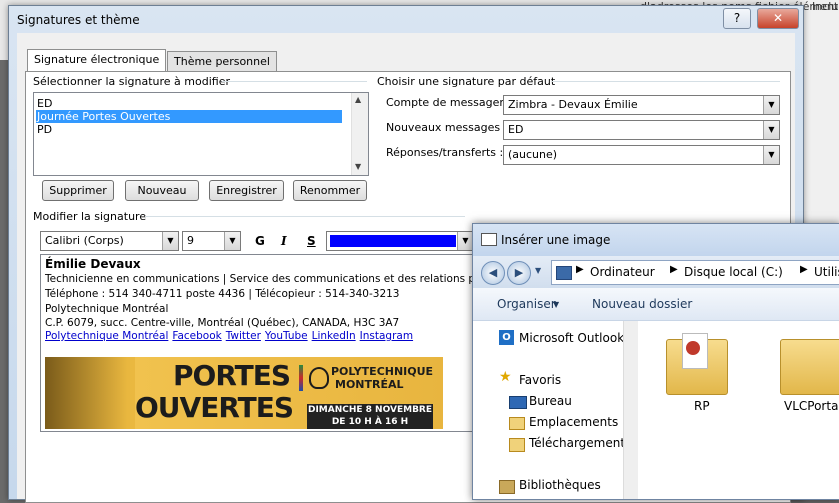  What do you see at coordinates (78, 20) in the screenshot?
I see `dialog-title: Signatures et thème` at bounding box center [78, 20].